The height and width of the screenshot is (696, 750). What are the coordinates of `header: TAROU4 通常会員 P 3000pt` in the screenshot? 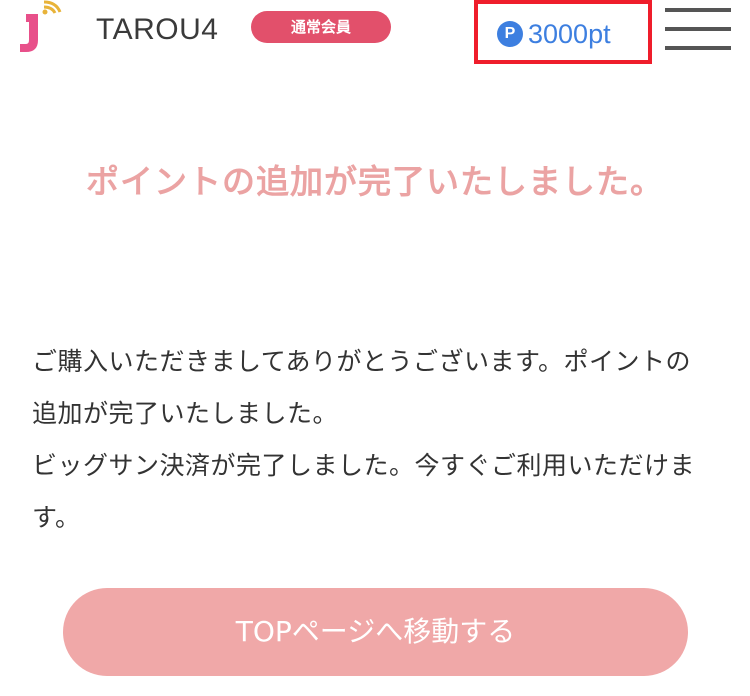 It's located at (375, 40).